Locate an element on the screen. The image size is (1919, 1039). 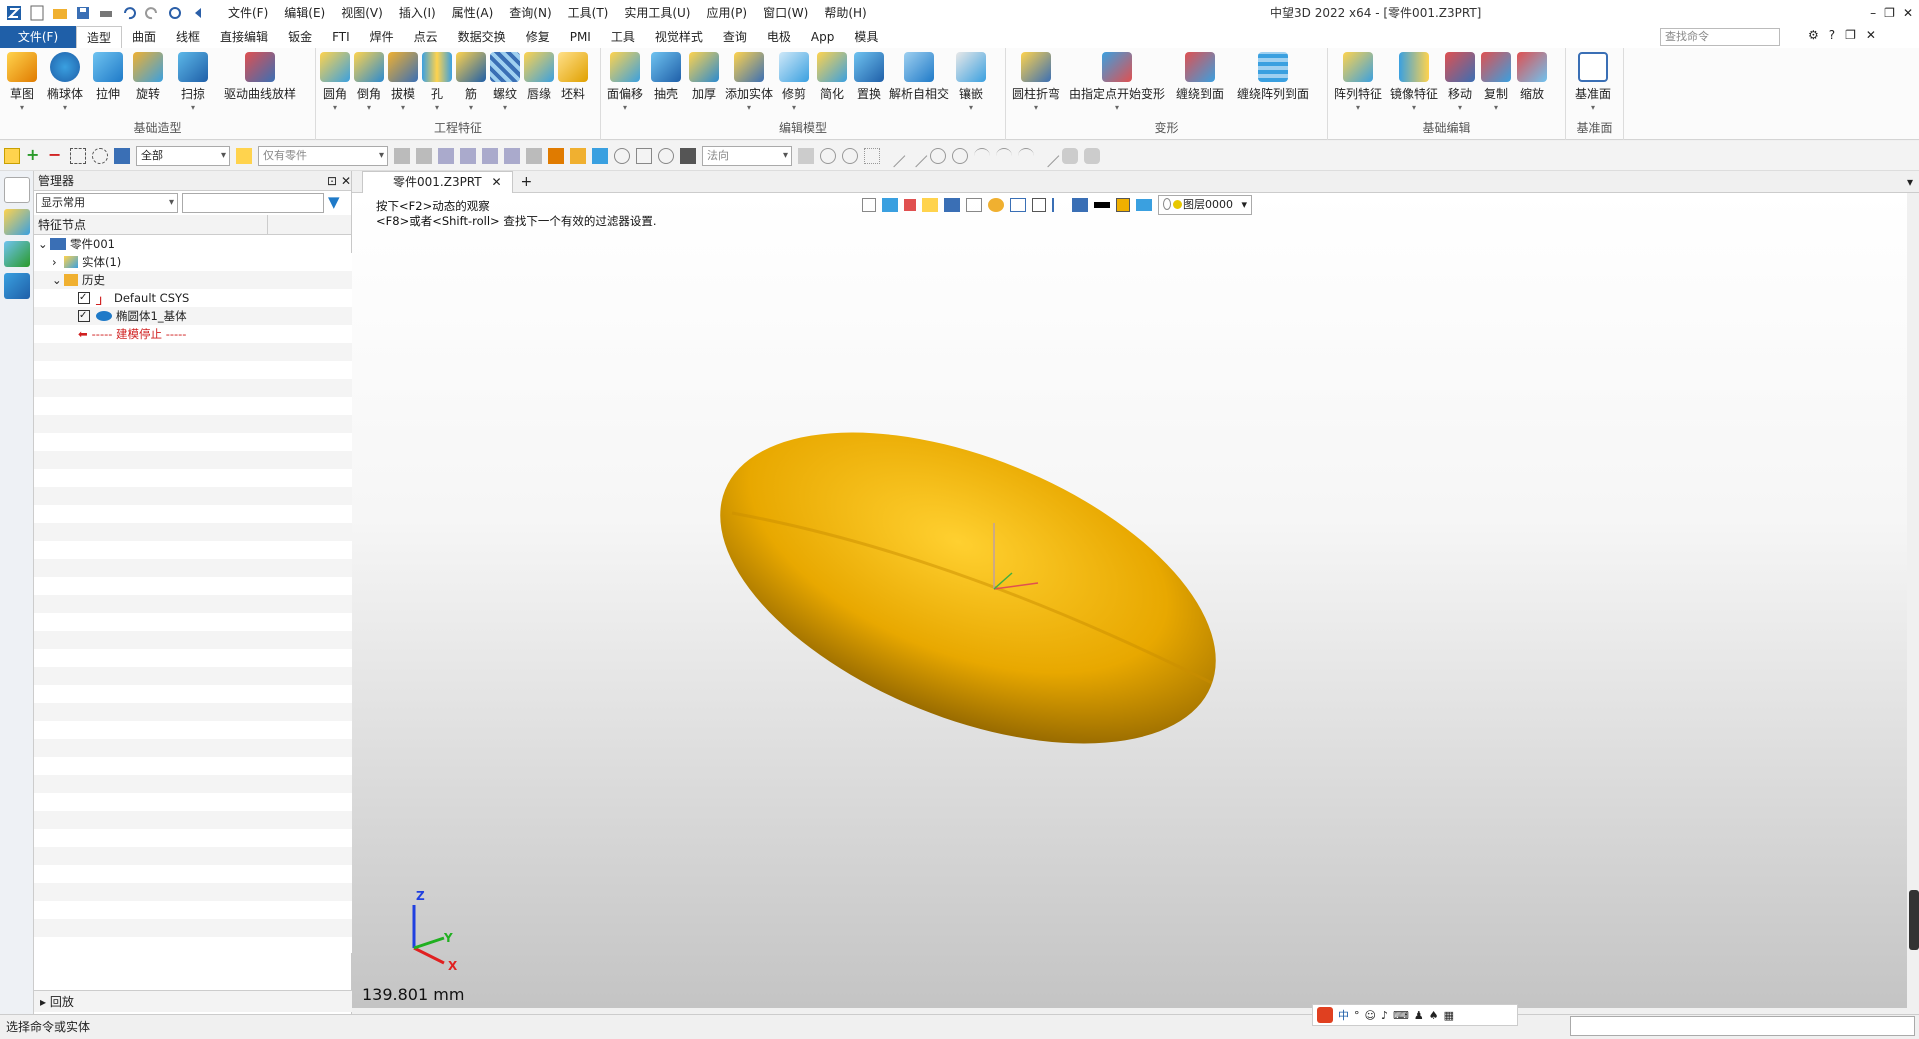
close-tab-icon: ✕ is located at coordinates (496, 182).